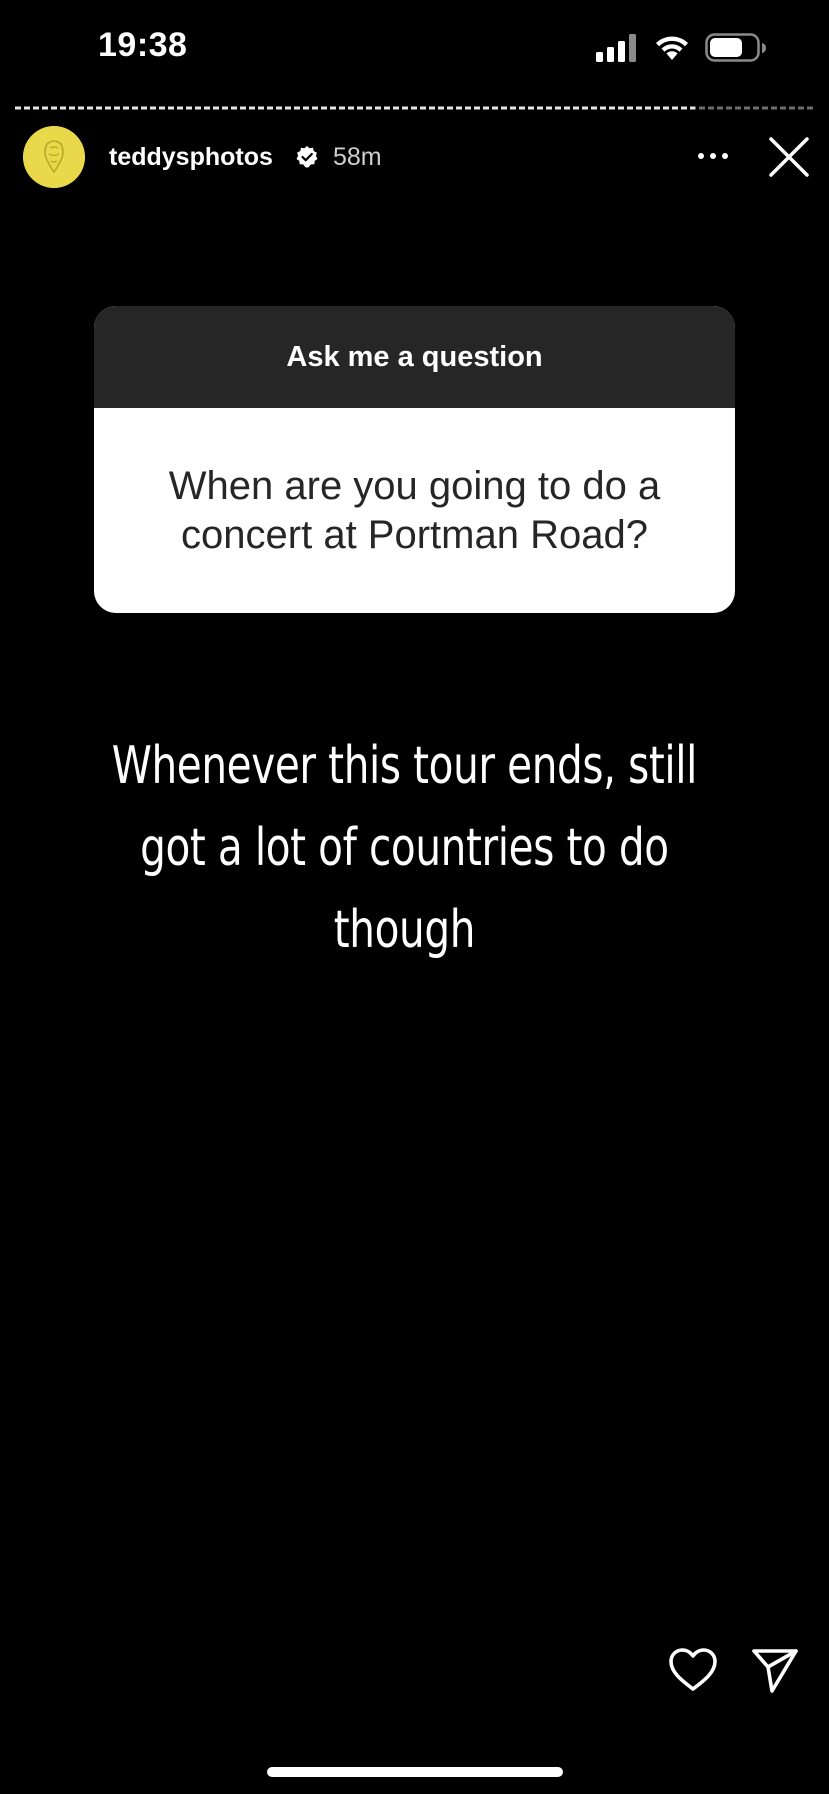  Describe the element at coordinates (307, 159) in the screenshot. I see `verified-badge-icon` at that location.